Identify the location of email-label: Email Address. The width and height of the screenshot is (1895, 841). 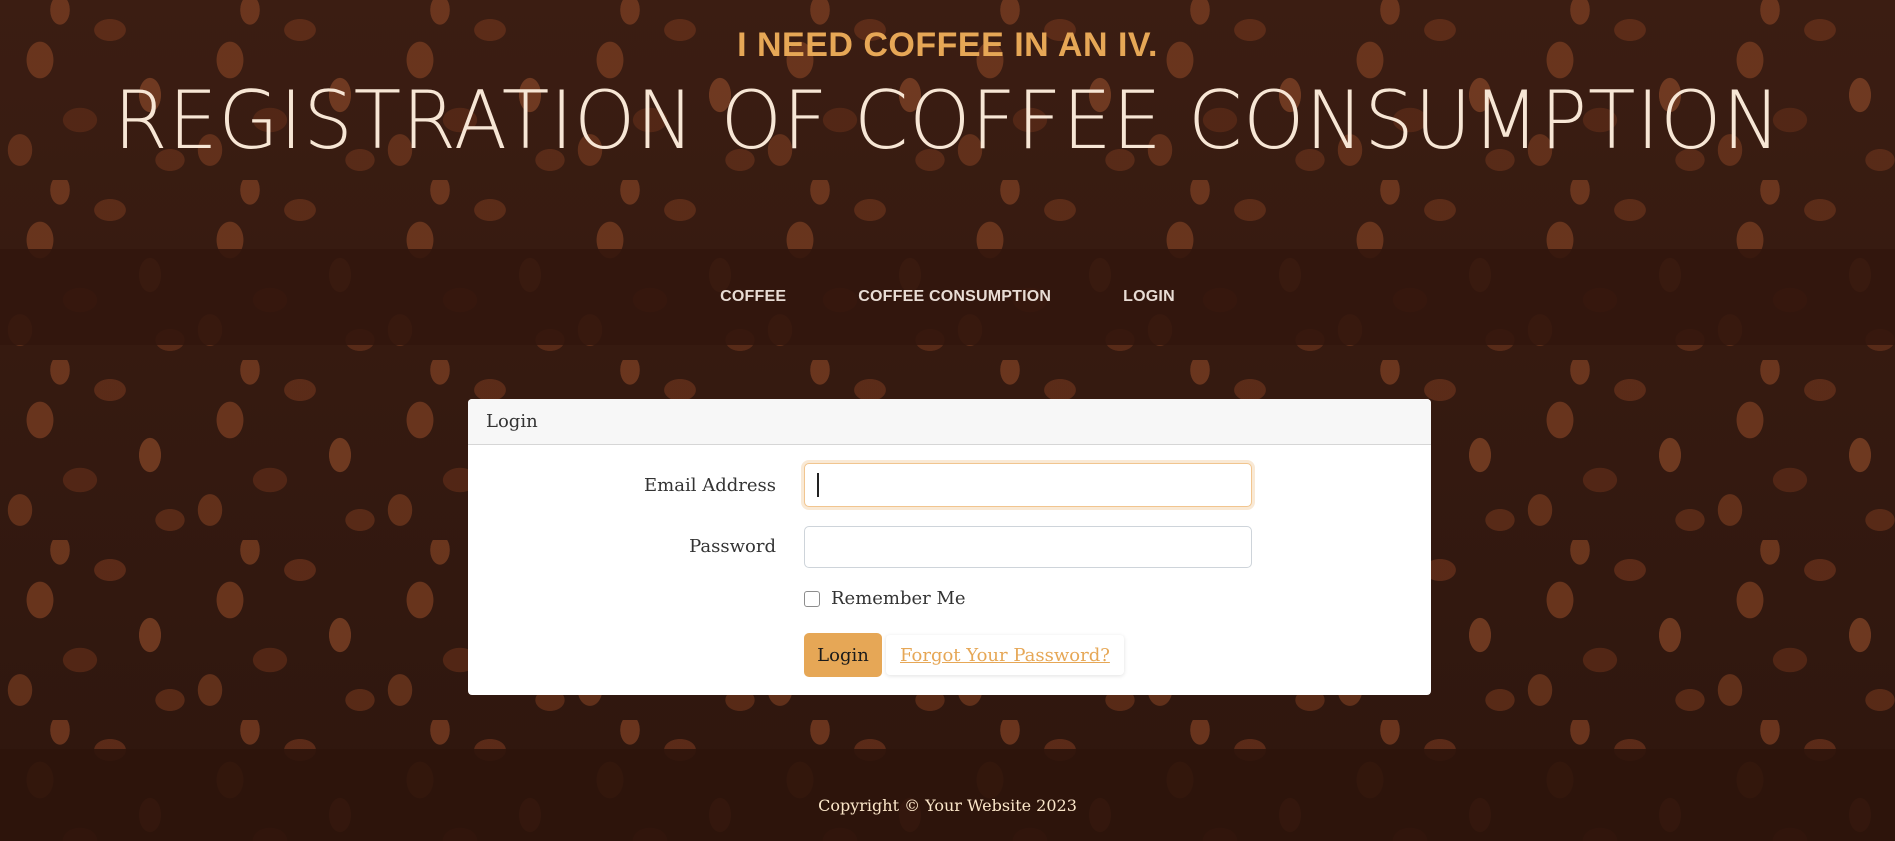
(710, 485).